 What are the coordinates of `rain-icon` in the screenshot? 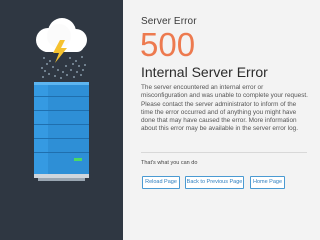 It's located at (63, 67).